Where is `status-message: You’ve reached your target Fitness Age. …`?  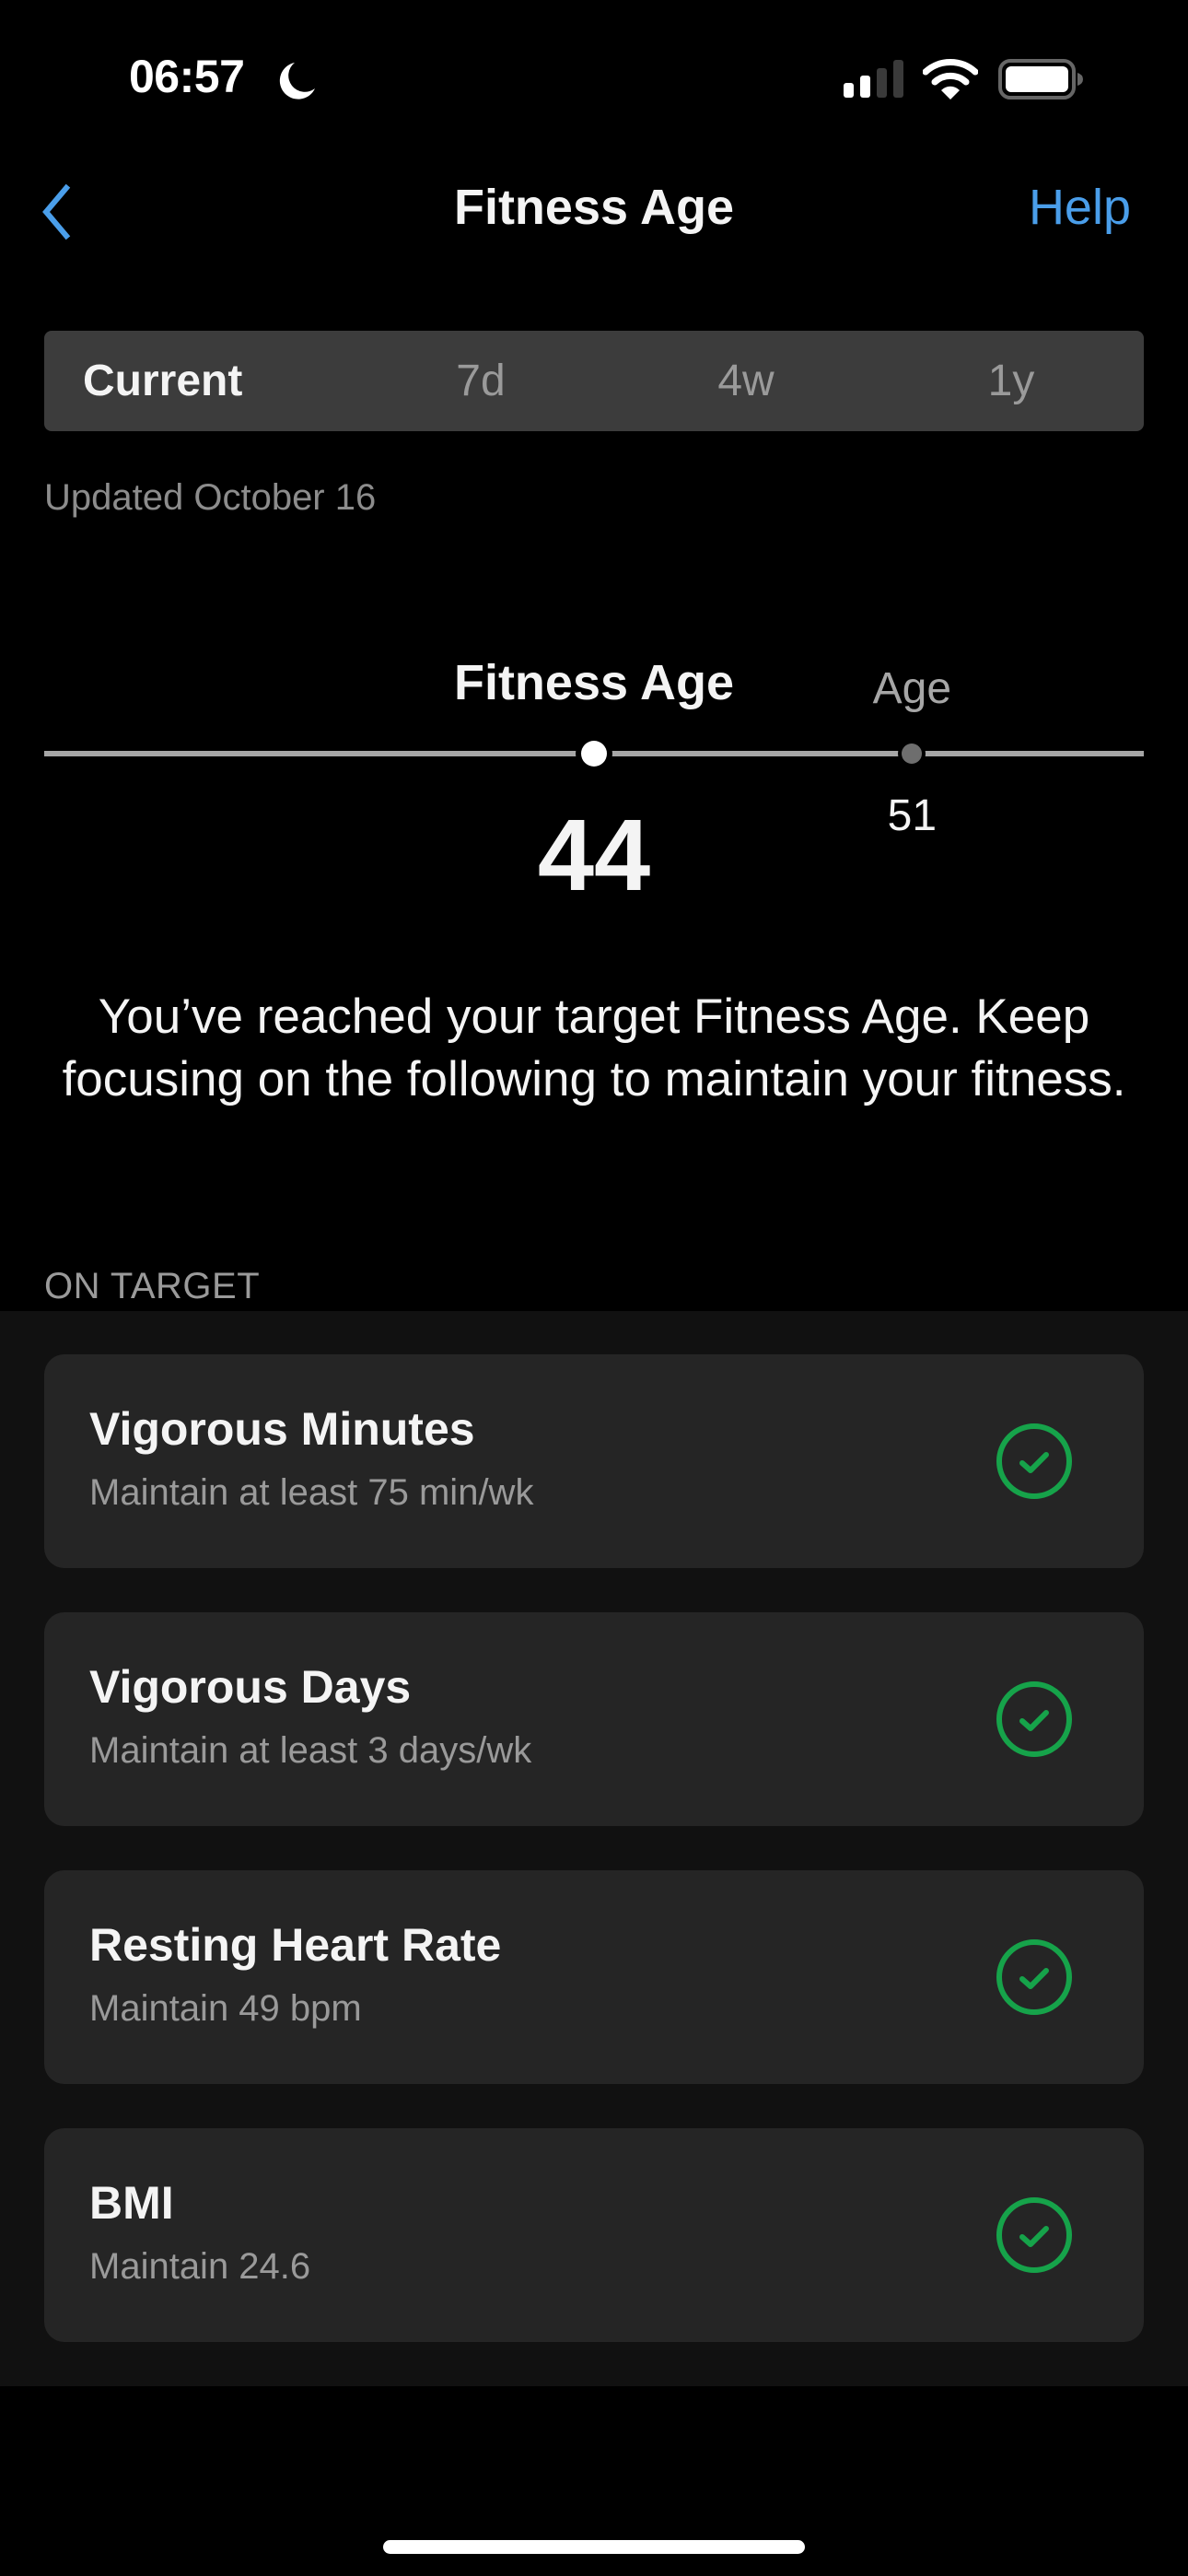 status-message: You’ve reached your target Fitness Age. … is located at coordinates (594, 1048).